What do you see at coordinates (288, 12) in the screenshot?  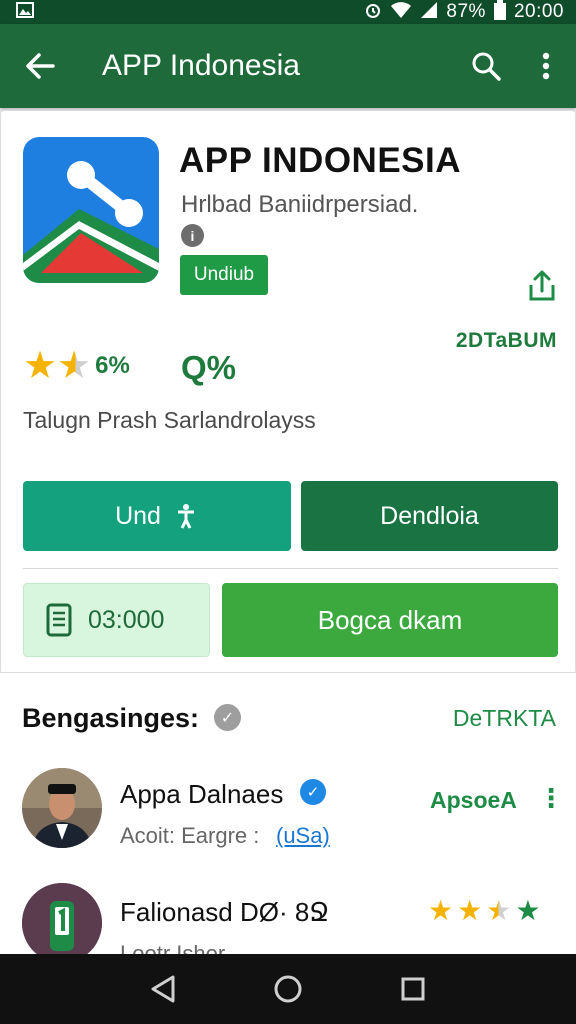 I see `status-bar: 87% 20:00` at bounding box center [288, 12].